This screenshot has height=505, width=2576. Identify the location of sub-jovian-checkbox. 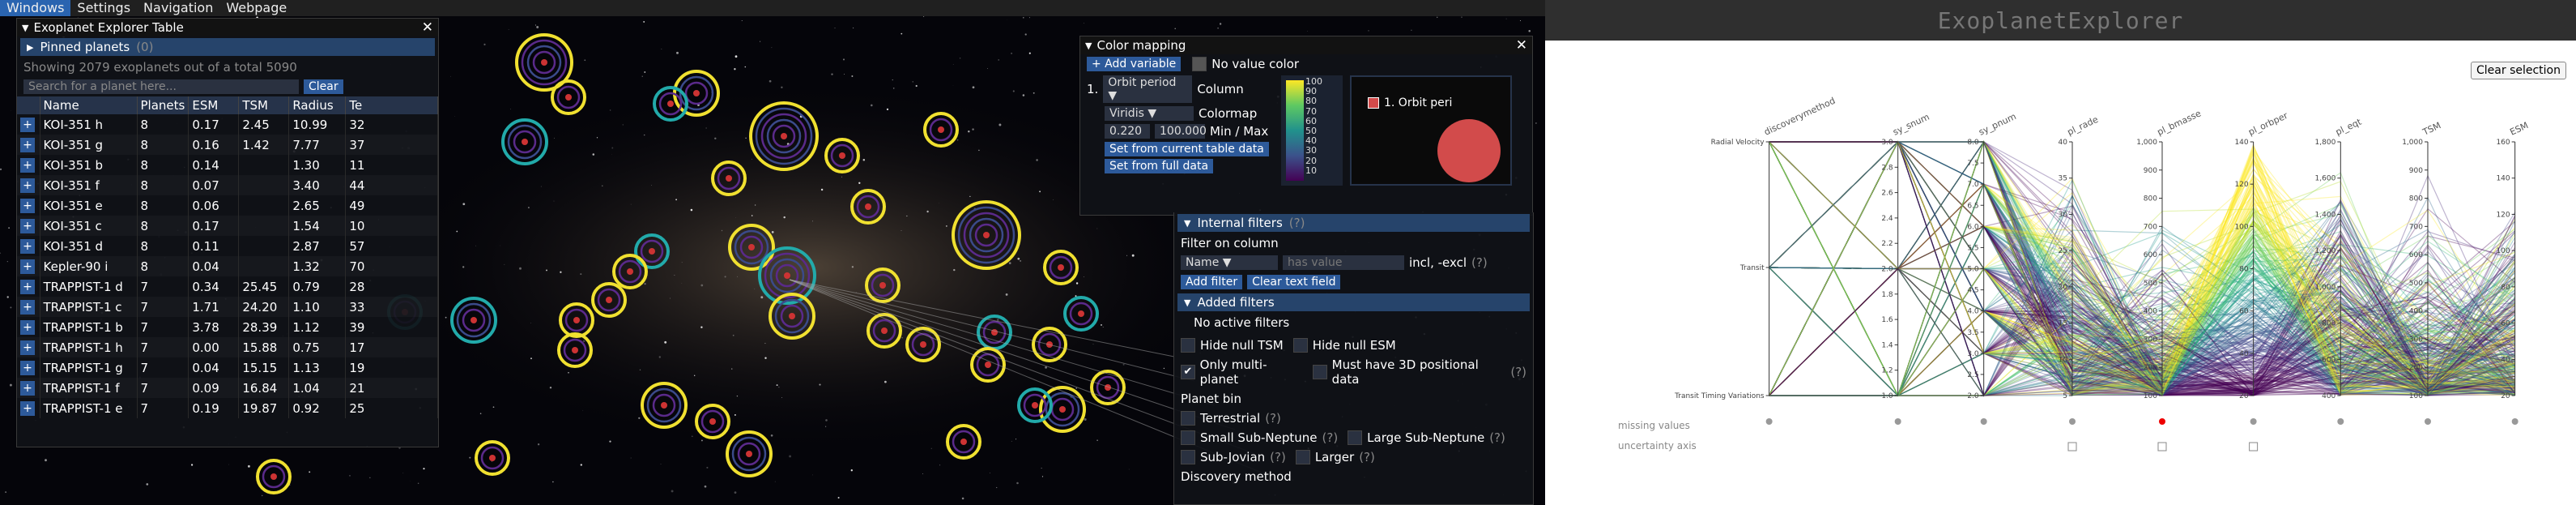
(1188, 457).